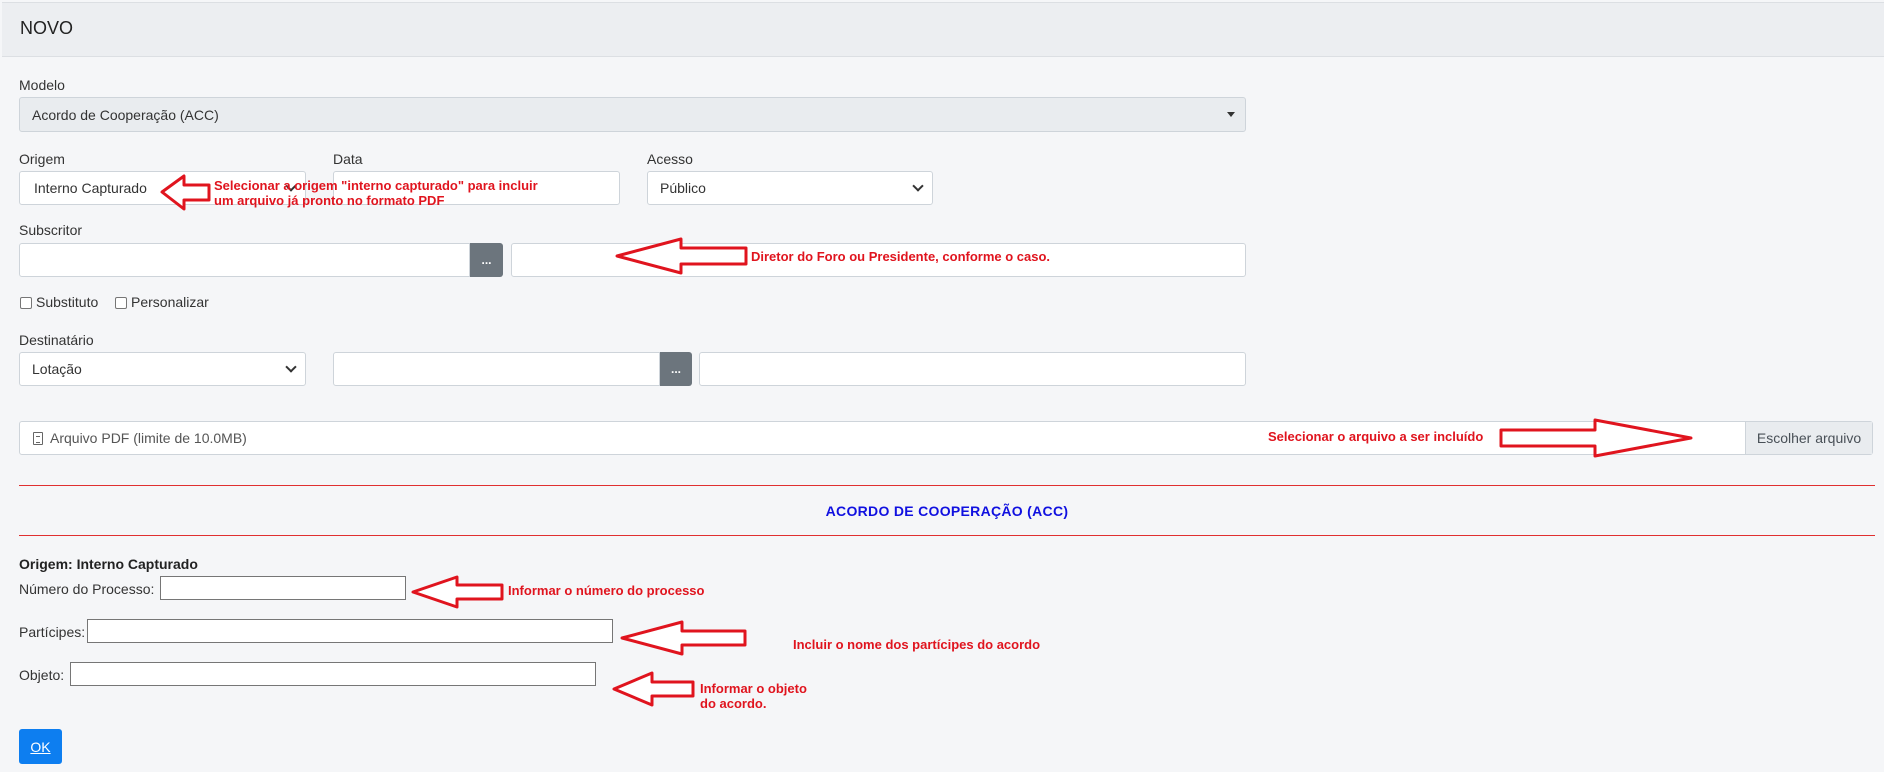 The width and height of the screenshot is (1884, 772). Describe the element at coordinates (125, 114) in the screenshot. I see `modelo-value: Acordo de Cooperação (ACC)` at that location.